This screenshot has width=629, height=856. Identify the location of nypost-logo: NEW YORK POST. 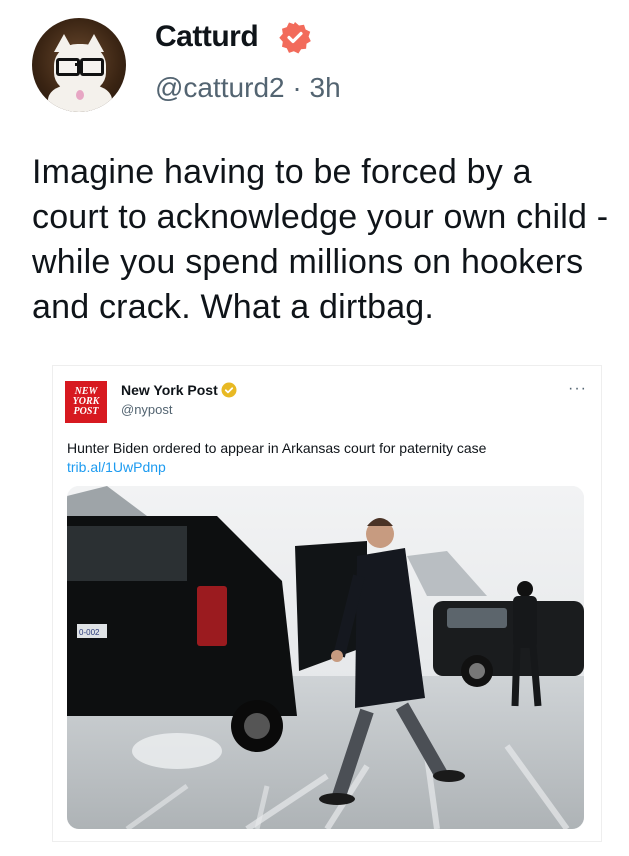
(86, 402).